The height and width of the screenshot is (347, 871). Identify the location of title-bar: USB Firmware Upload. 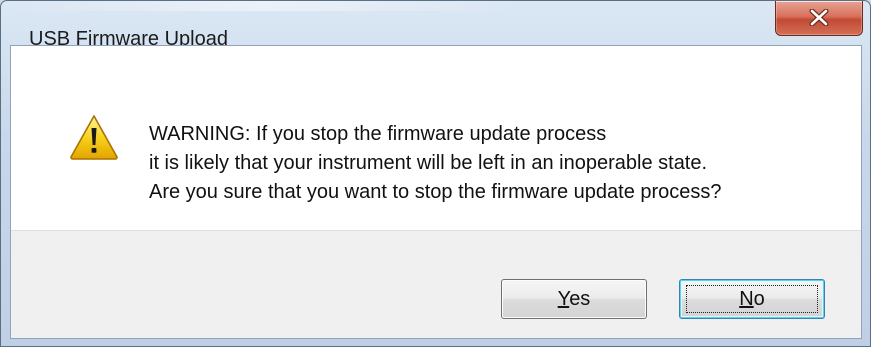
(435, 25).